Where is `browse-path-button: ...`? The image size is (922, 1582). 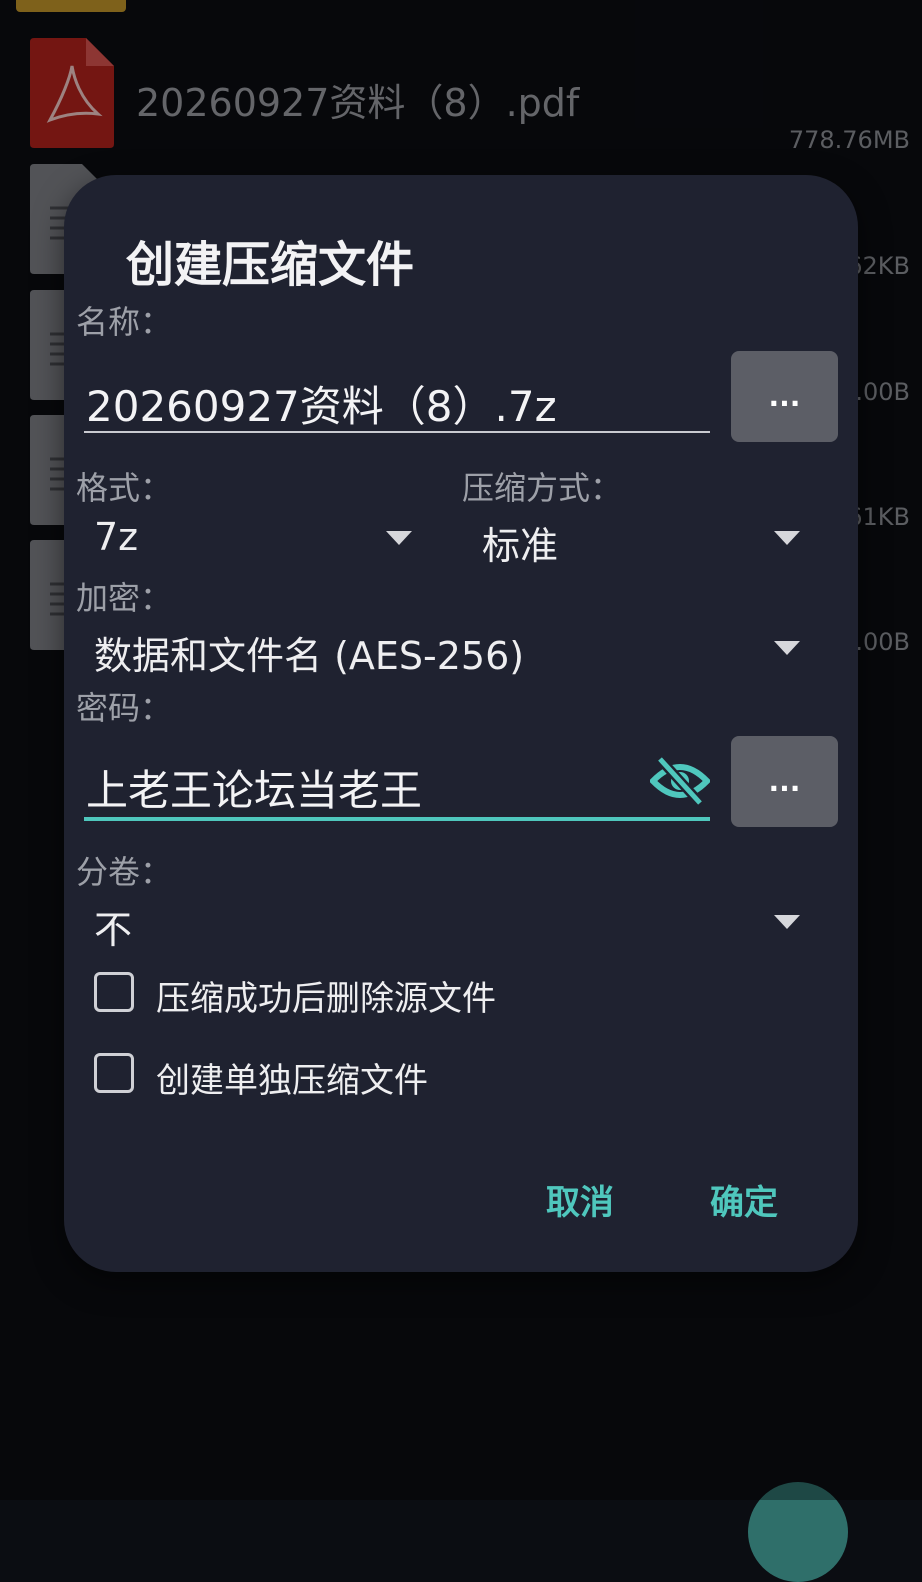 browse-path-button: ... is located at coordinates (784, 396).